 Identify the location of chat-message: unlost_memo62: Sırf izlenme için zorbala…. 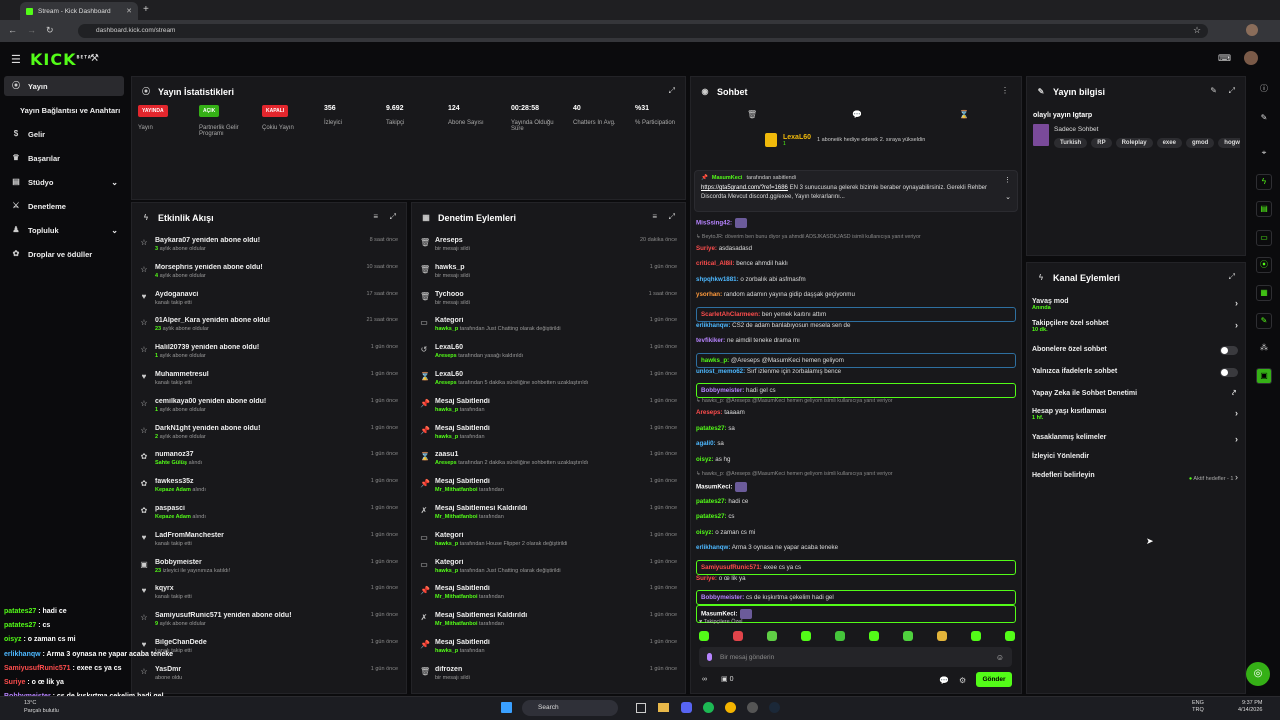
(856, 371).